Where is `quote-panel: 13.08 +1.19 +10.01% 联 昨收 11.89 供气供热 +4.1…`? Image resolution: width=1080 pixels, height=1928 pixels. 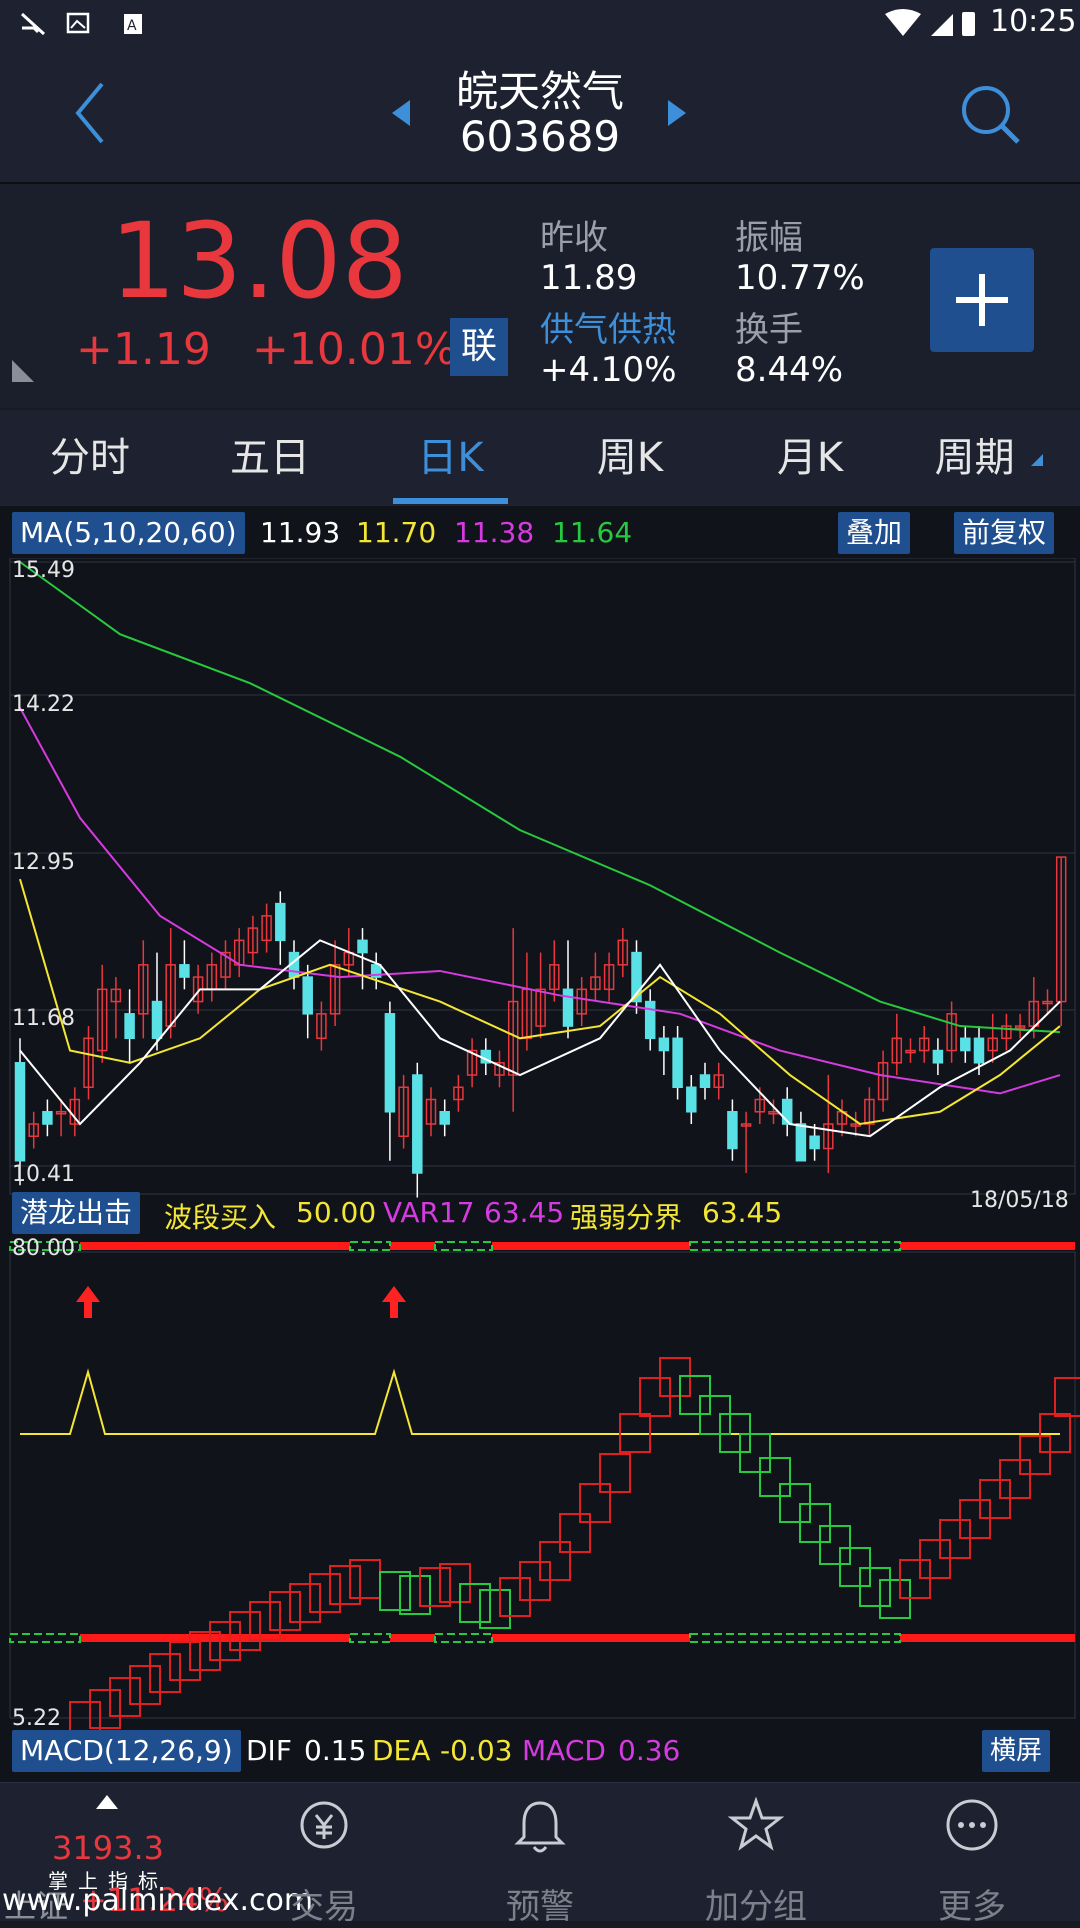 quote-panel: 13.08 +1.19 +10.01% 联 昨收 11.89 供气供热 +4.1… is located at coordinates (540, 296).